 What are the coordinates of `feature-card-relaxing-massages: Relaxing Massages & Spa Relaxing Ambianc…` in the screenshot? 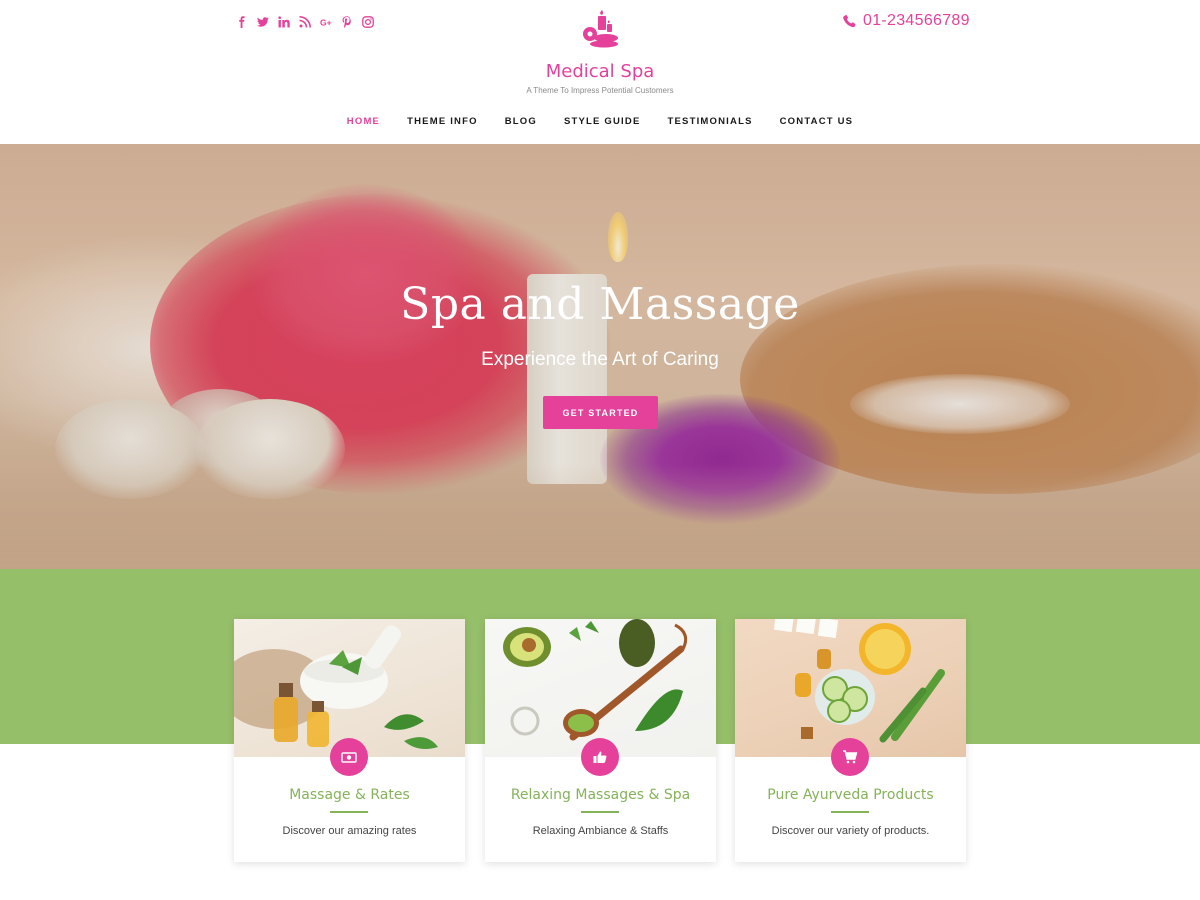 It's located at (600, 740).